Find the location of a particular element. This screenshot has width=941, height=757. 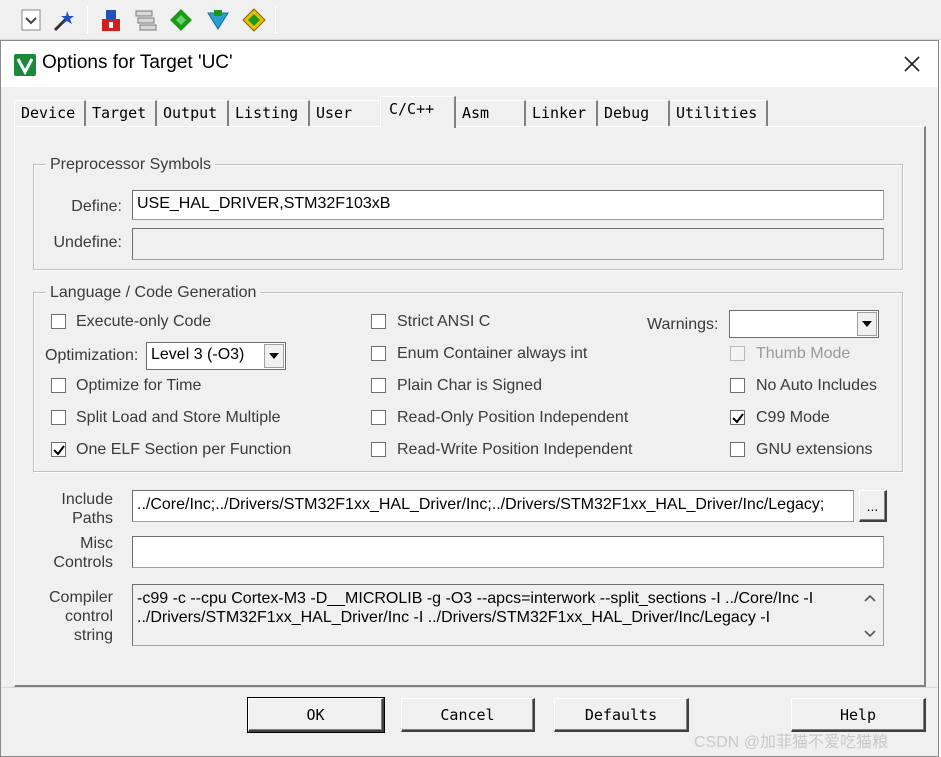

c99-mode-checkbox is located at coordinates (737, 417).